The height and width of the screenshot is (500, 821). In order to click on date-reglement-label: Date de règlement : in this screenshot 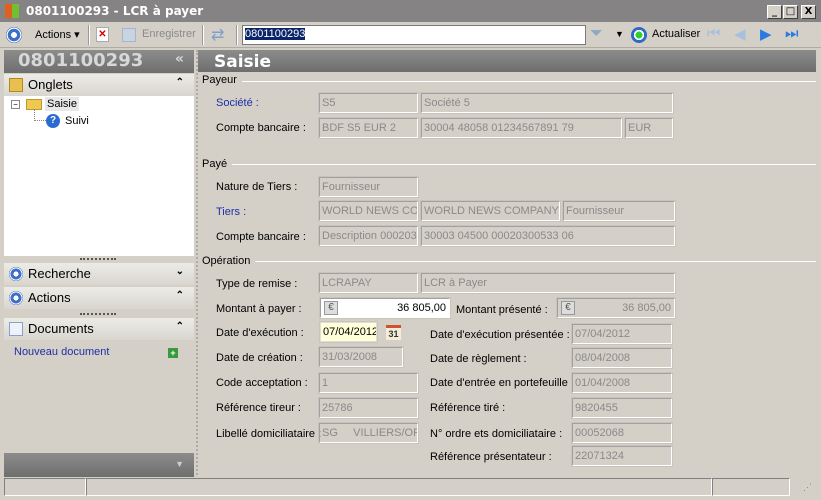, I will do `click(478, 359)`.